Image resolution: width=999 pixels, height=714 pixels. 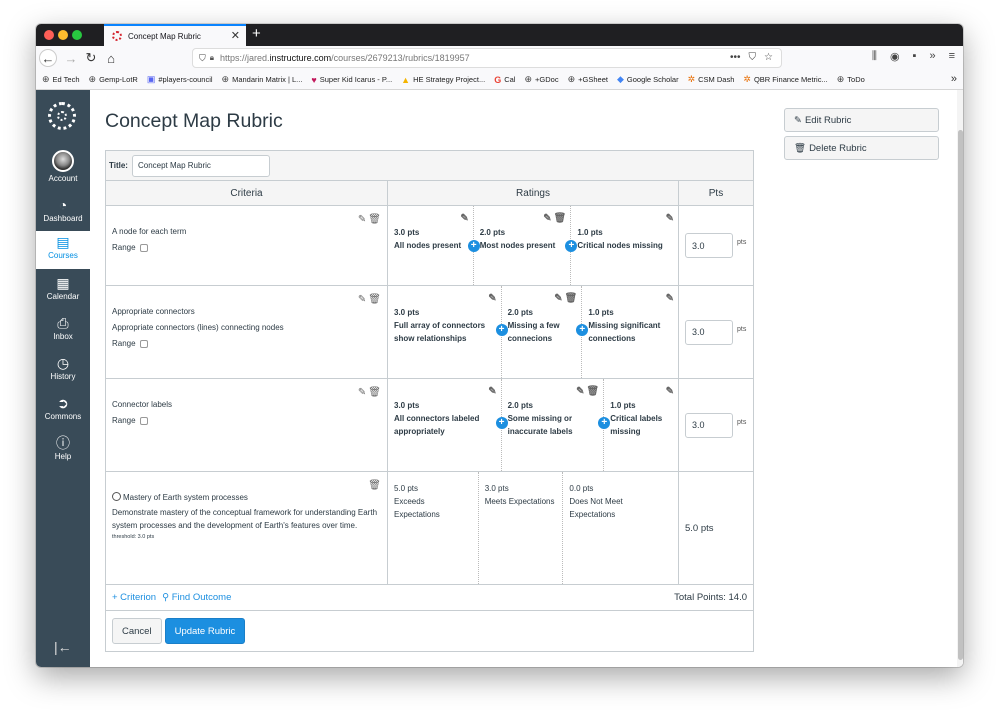 What do you see at coordinates (753, 57) in the screenshot?
I see `pocket-icon: ⛉` at bounding box center [753, 57].